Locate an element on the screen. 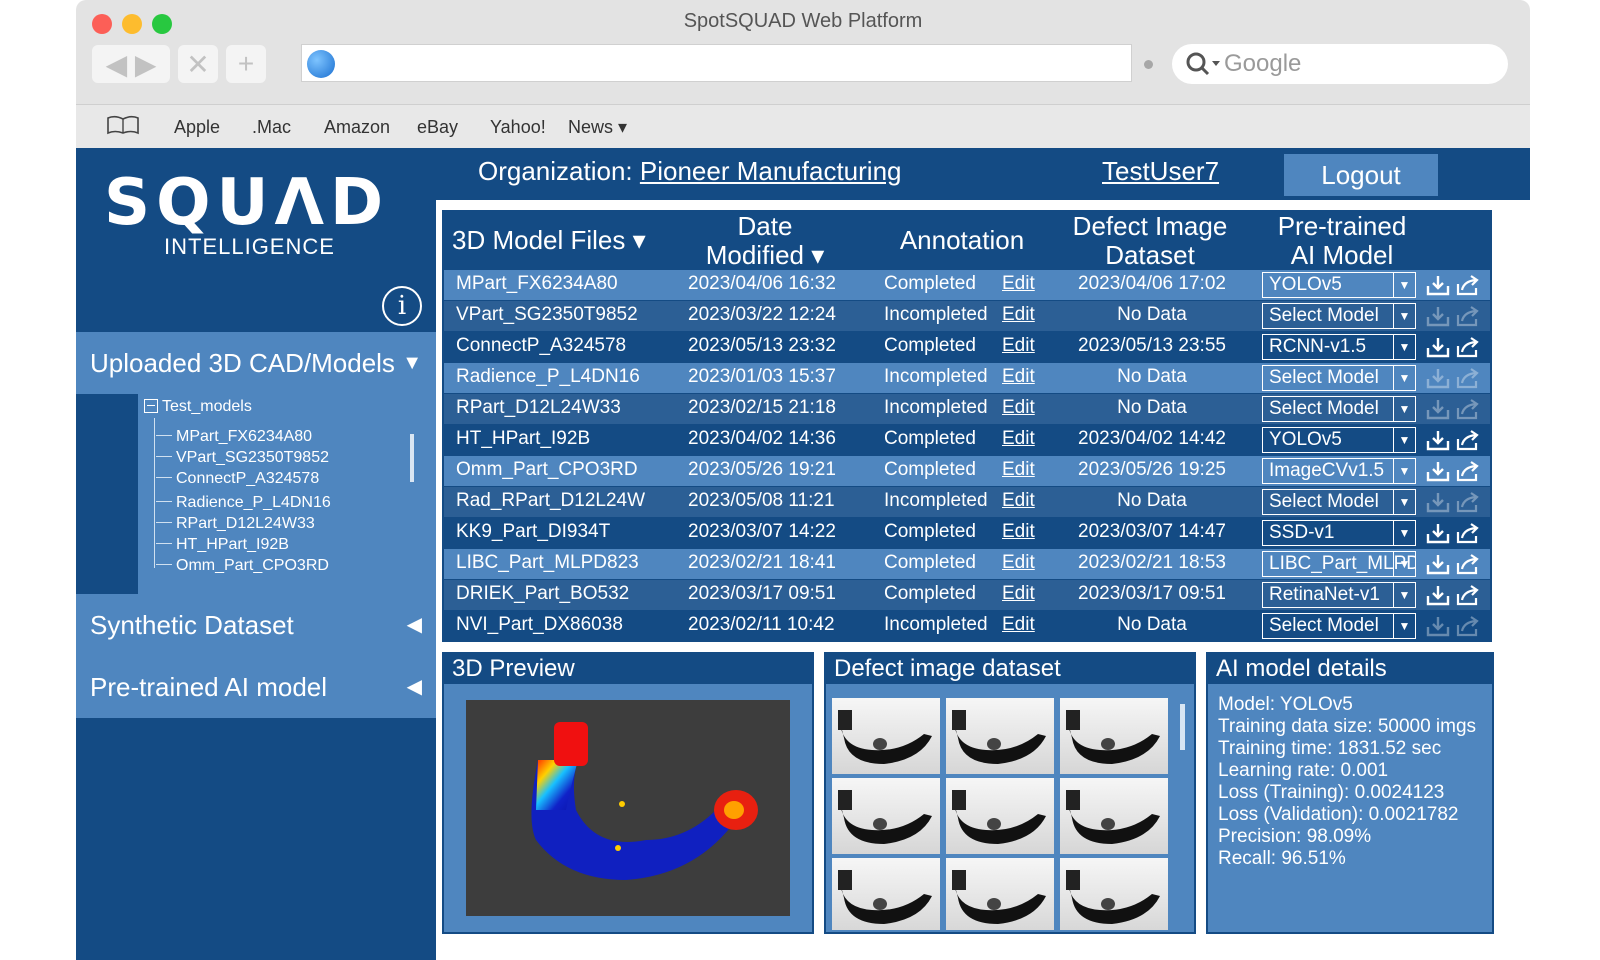 Image resolution: width=1600 pixels, height=960 pixels. back-forward-buttons: ◀ ▶ is located at coordinates (131, 64).